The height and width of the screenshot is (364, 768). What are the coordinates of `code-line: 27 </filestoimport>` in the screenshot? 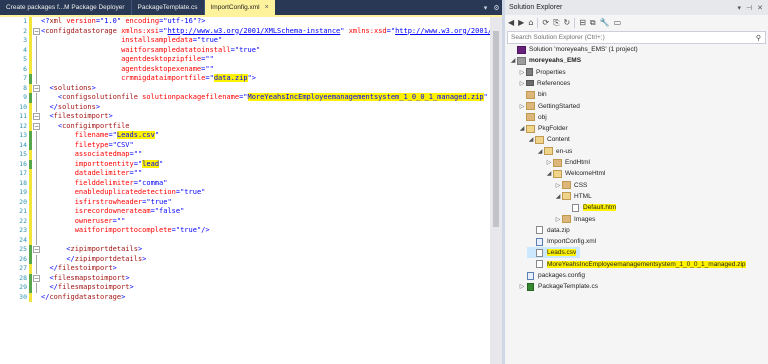 It's located at (245, 269).